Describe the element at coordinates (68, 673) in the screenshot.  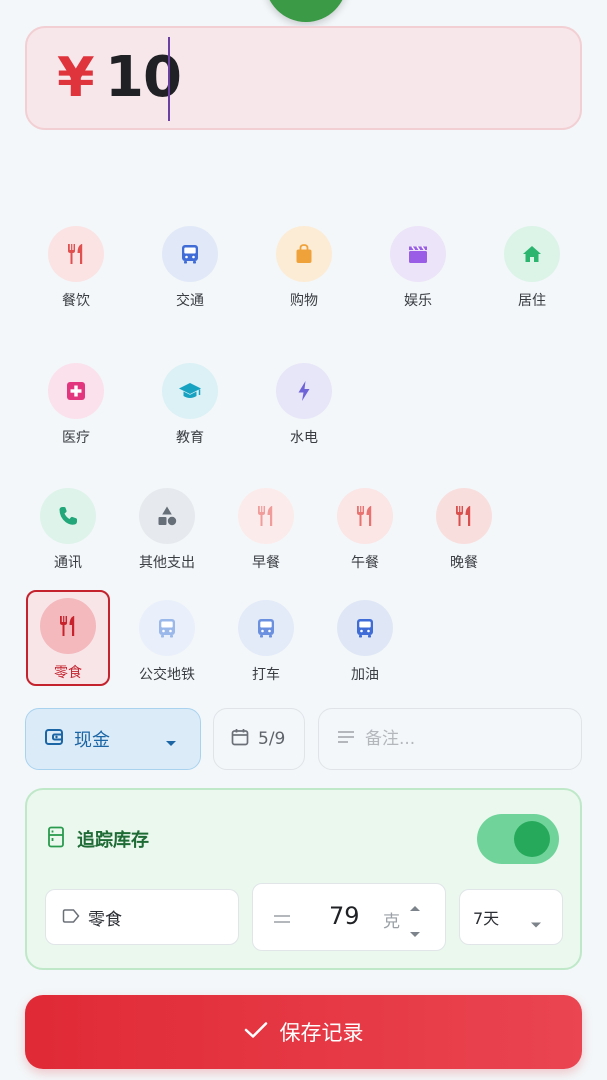
I see `category-label: 零食` at that location.